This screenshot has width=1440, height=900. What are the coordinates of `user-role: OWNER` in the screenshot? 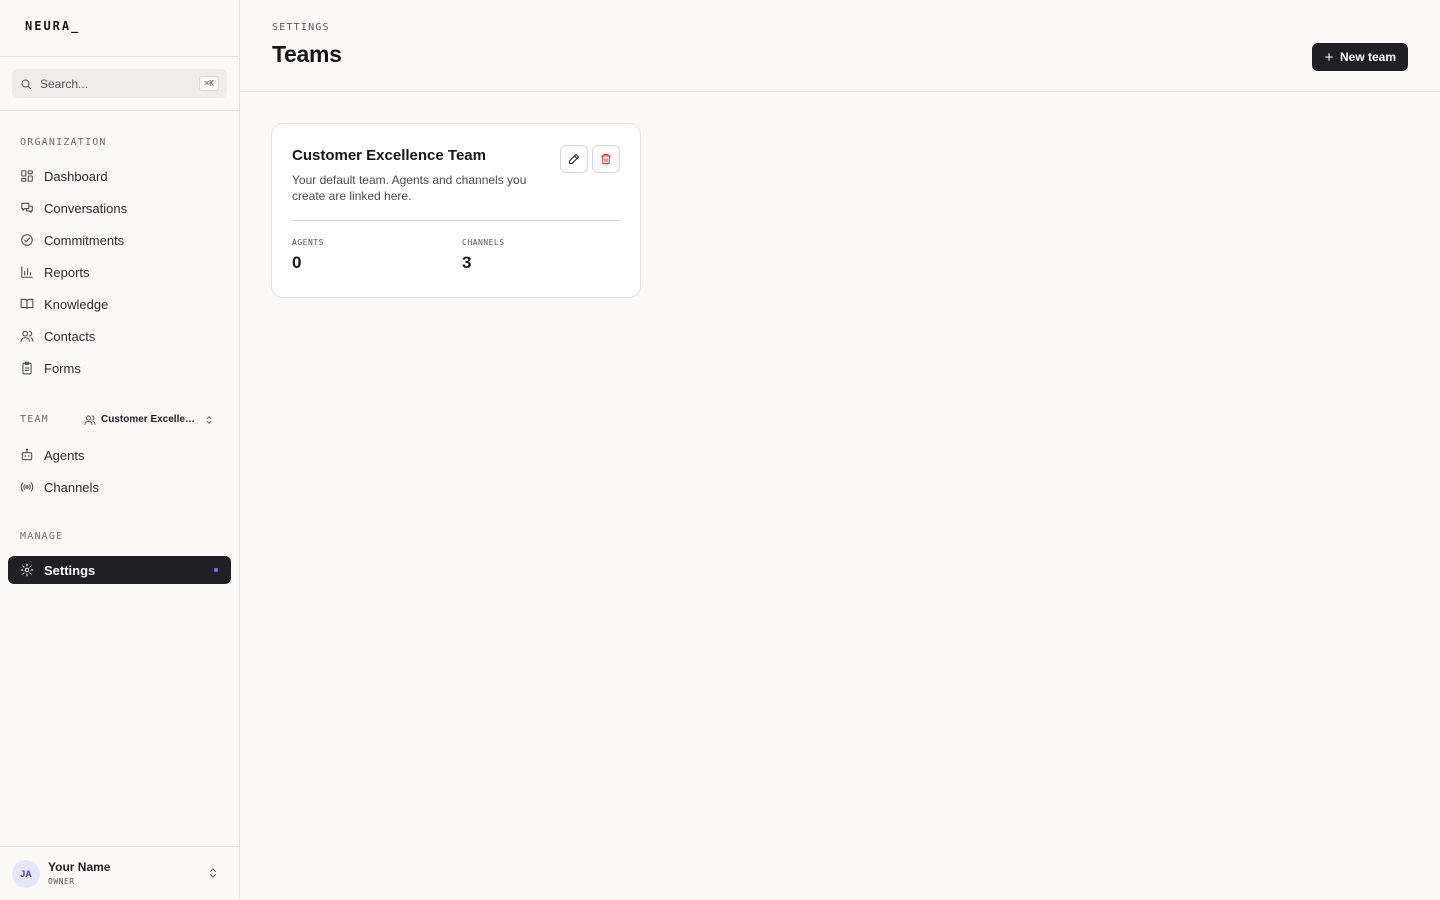 It's located at (61, 881).